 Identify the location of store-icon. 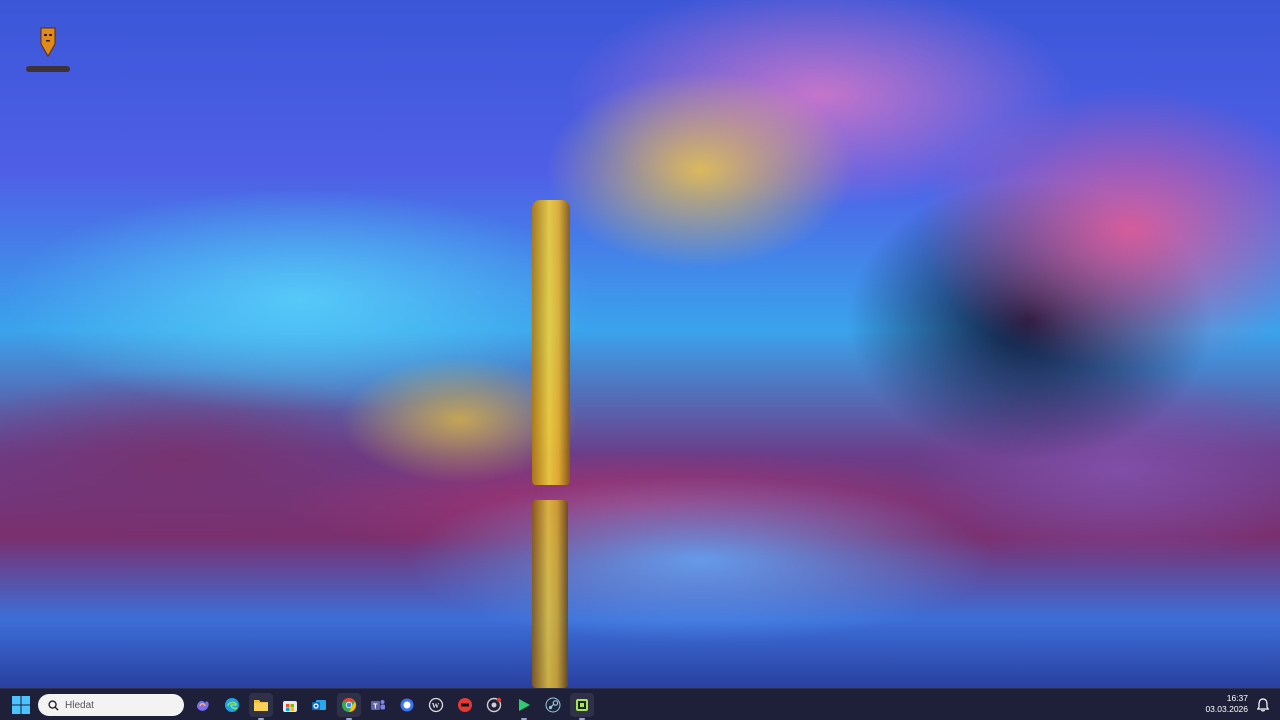
(290, 706).